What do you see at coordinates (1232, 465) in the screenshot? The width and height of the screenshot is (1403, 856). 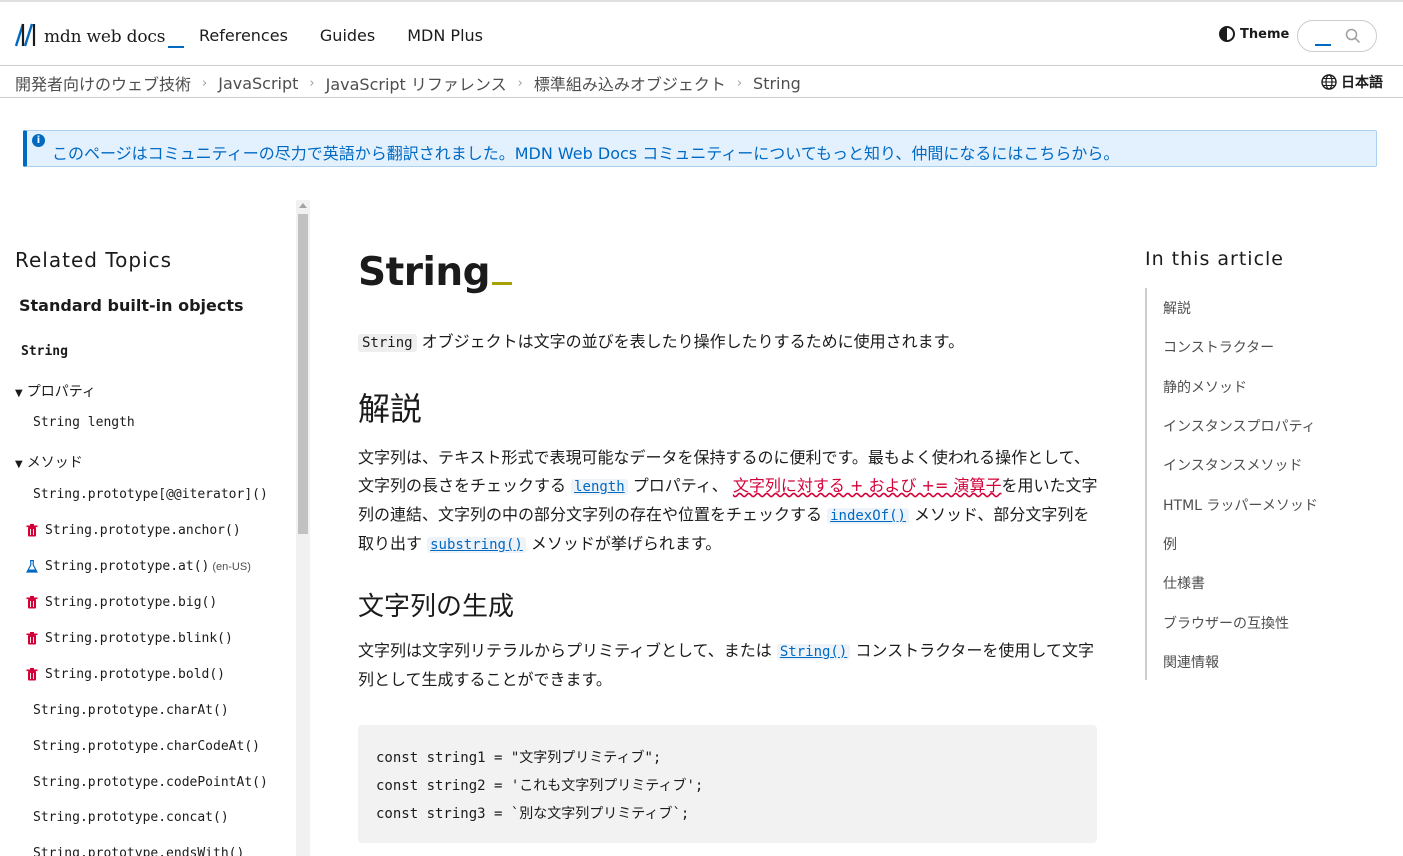 I see `toc-item: インスタンスメソッド` at bounding box center [1232, 465].